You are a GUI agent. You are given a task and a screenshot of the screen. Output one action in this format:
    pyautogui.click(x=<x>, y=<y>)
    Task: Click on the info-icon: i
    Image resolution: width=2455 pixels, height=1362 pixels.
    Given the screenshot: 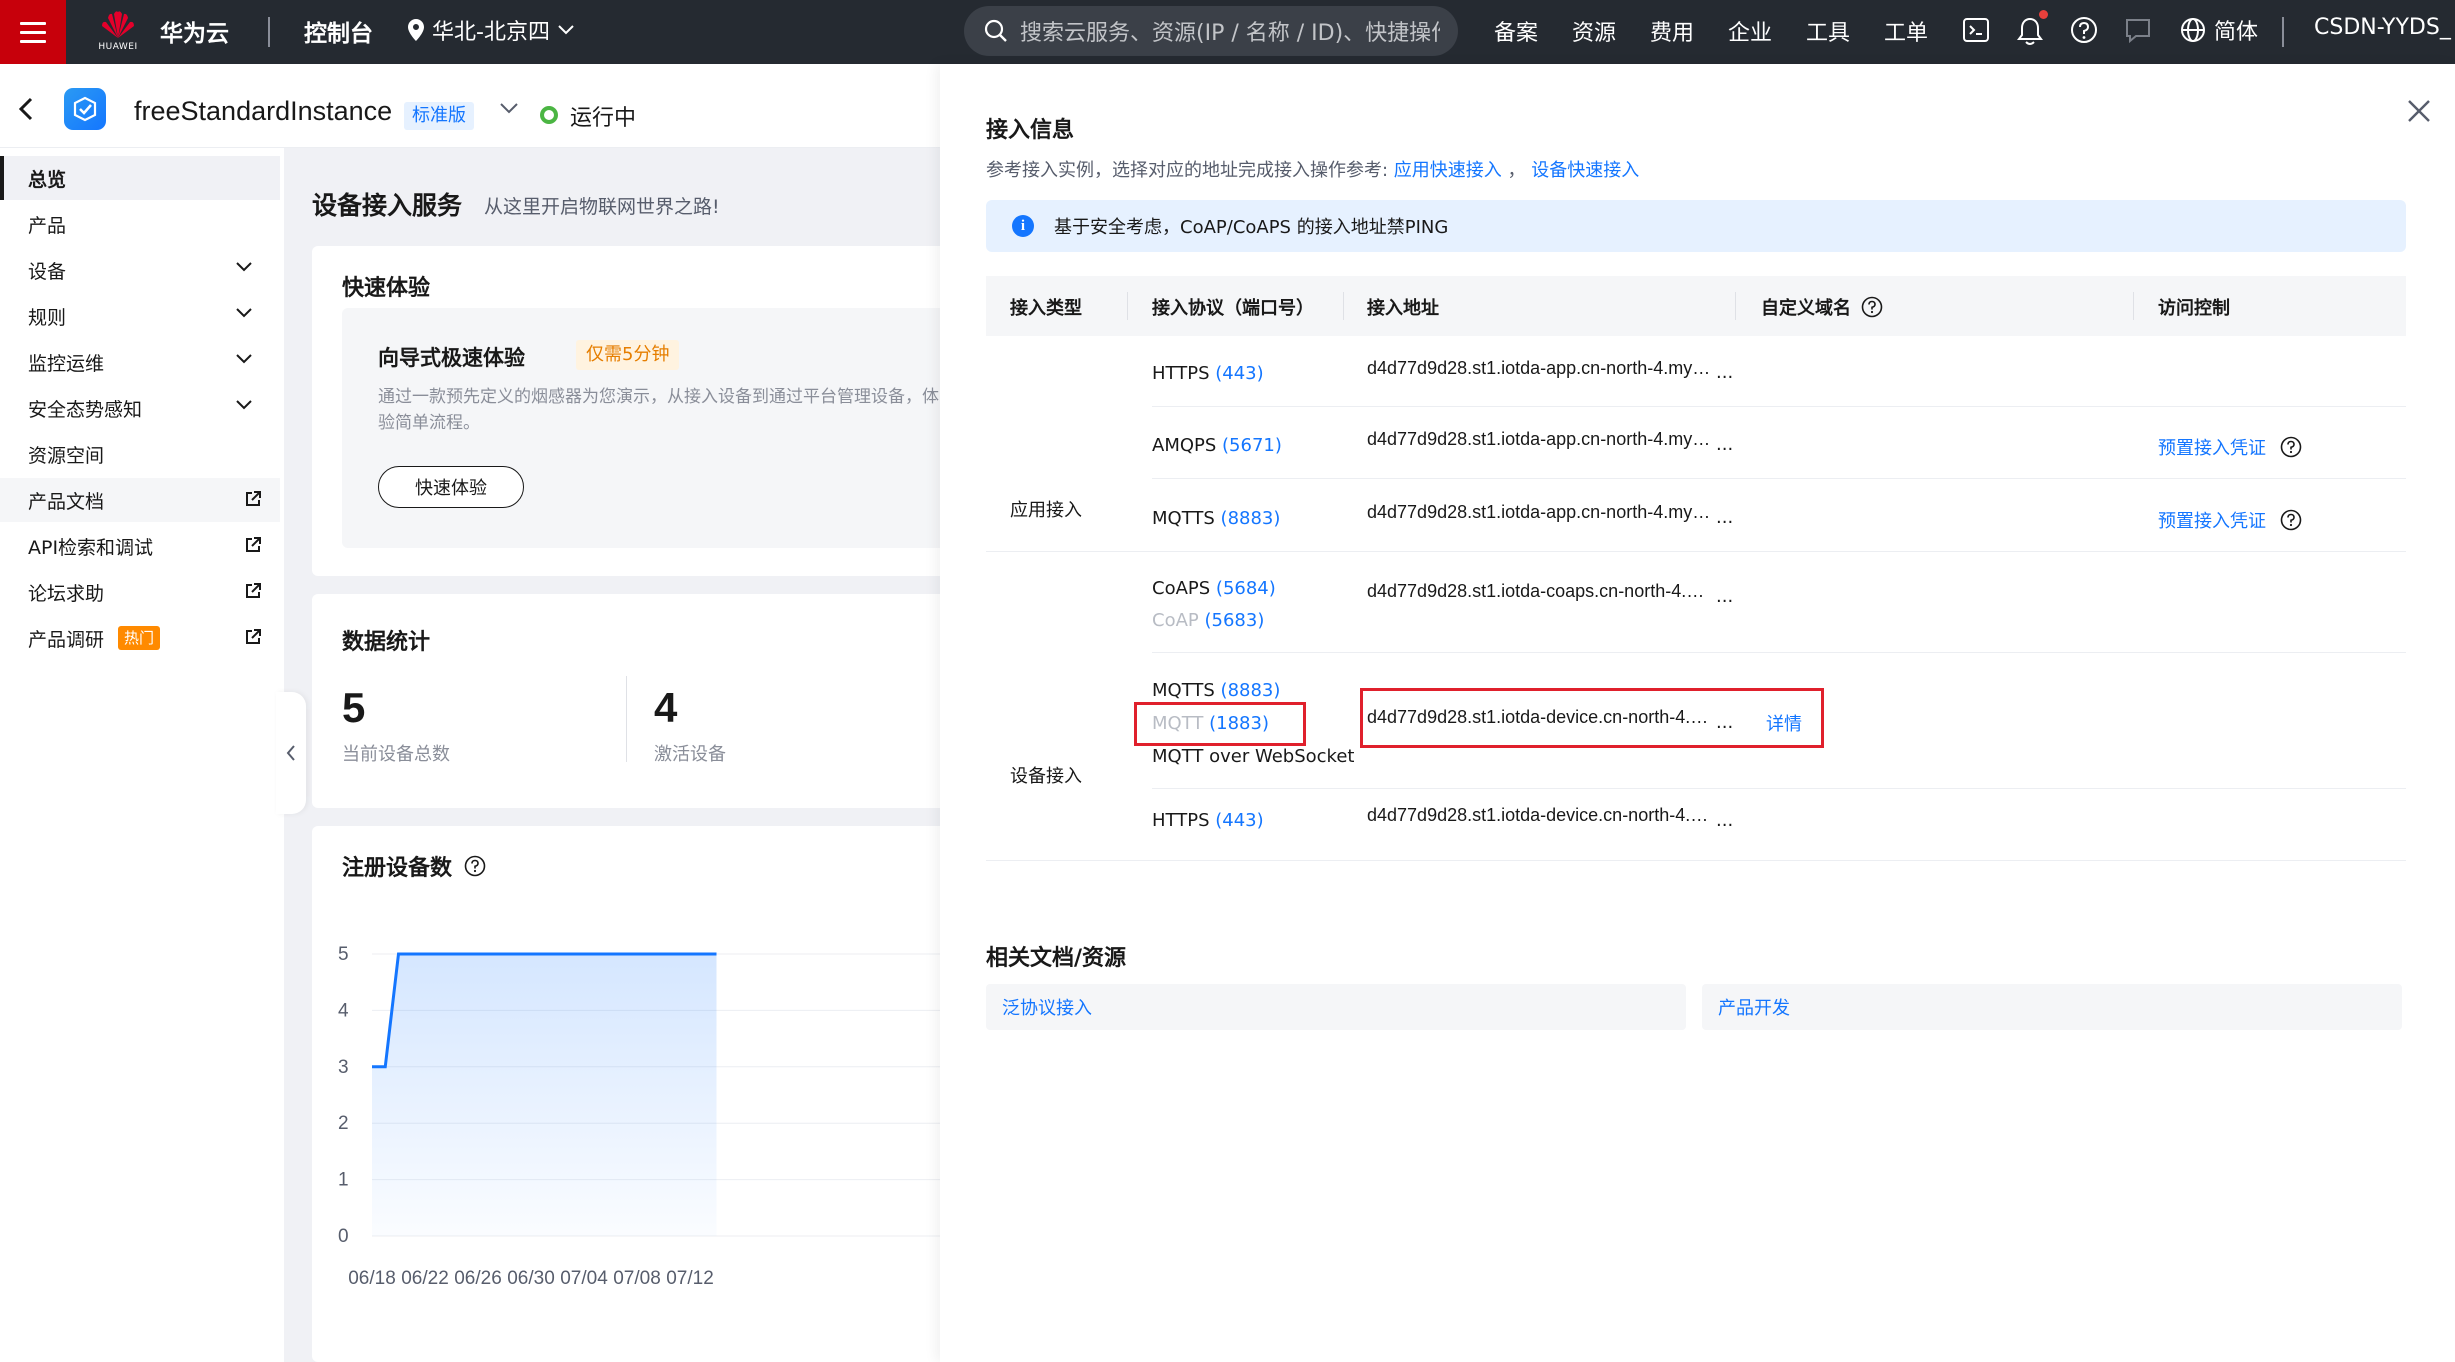 What is the action you would take?
    pyautogui.click(x=1023, y=226)
    